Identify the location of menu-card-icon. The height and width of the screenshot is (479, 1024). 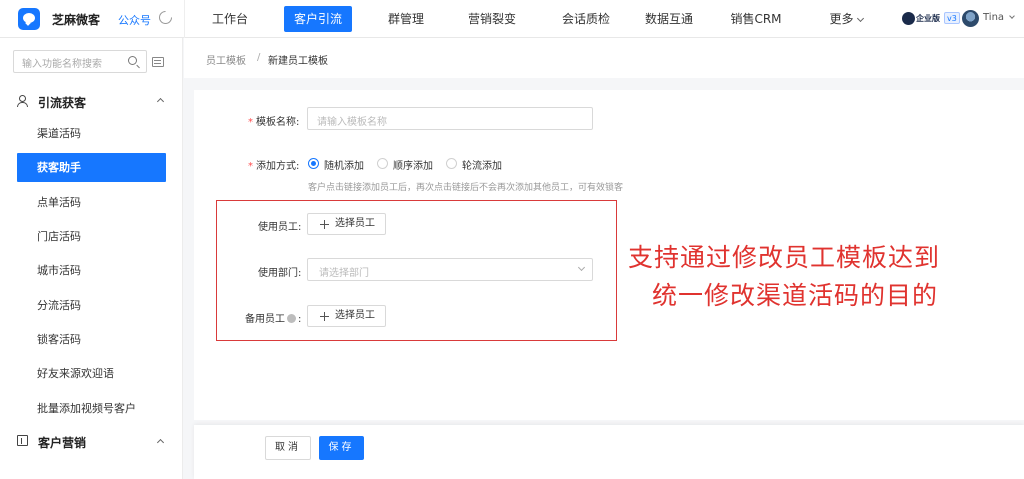
(158, 62).